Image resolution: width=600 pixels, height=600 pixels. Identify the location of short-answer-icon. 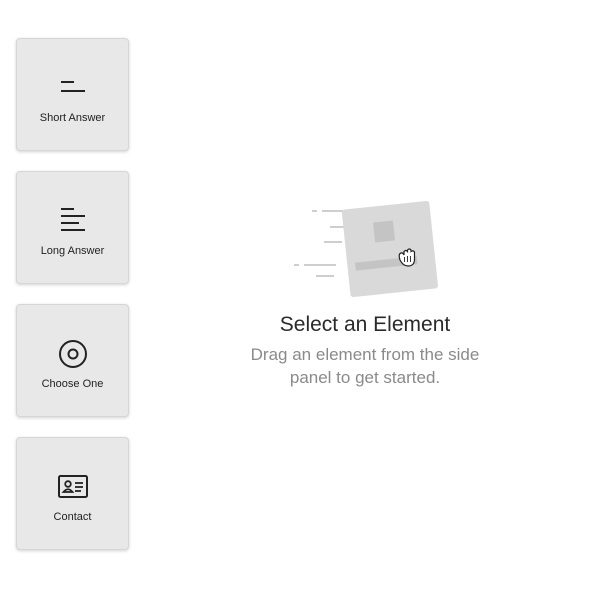
(72, 88).